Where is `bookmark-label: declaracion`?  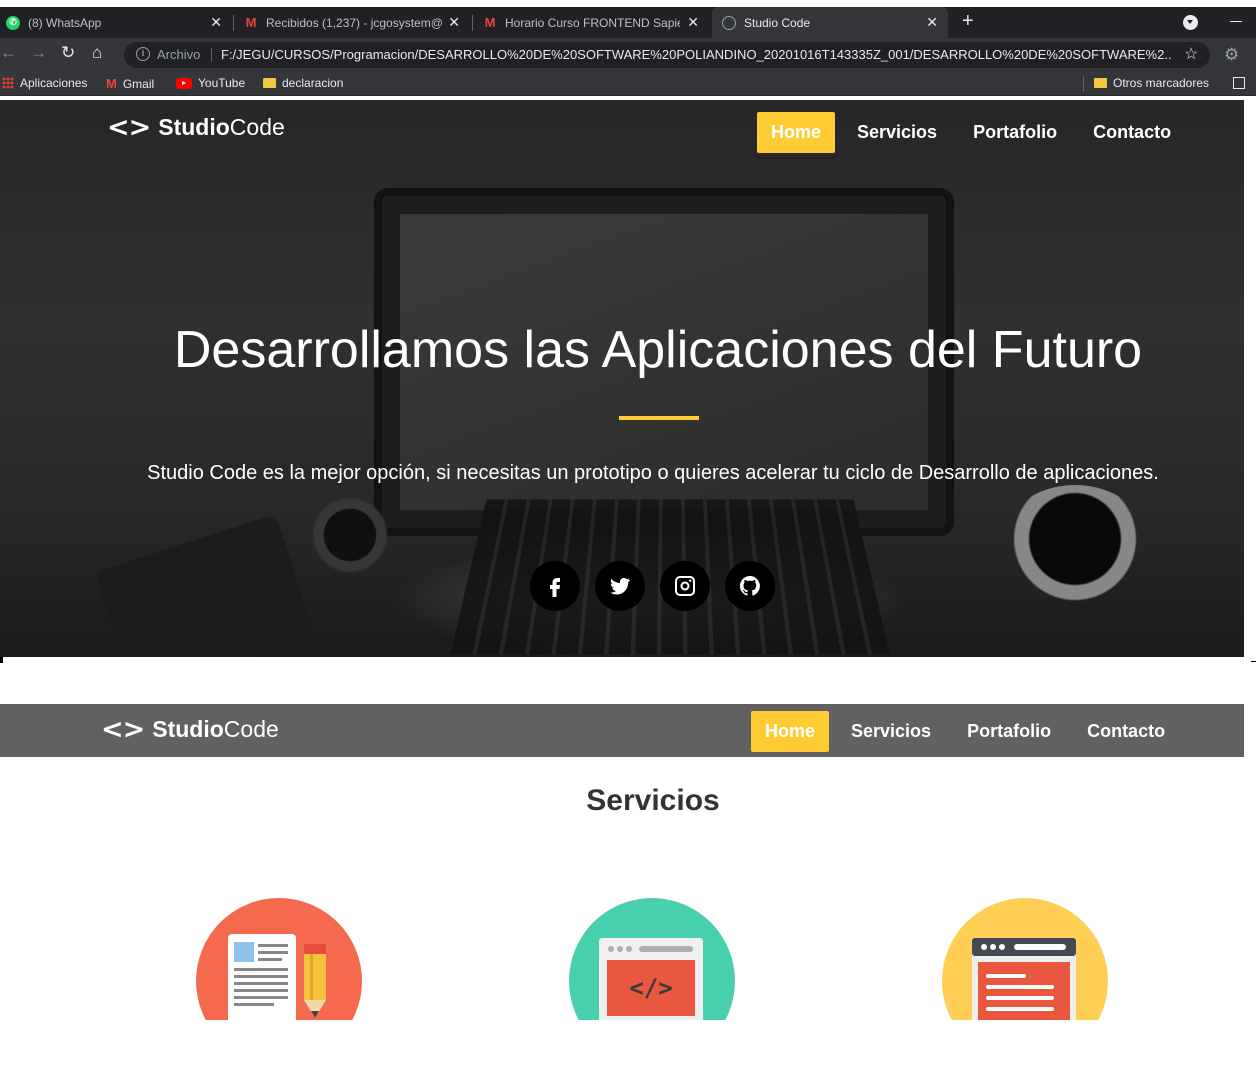 bookmark-label: declaracion is located at coordinates (313, 83).